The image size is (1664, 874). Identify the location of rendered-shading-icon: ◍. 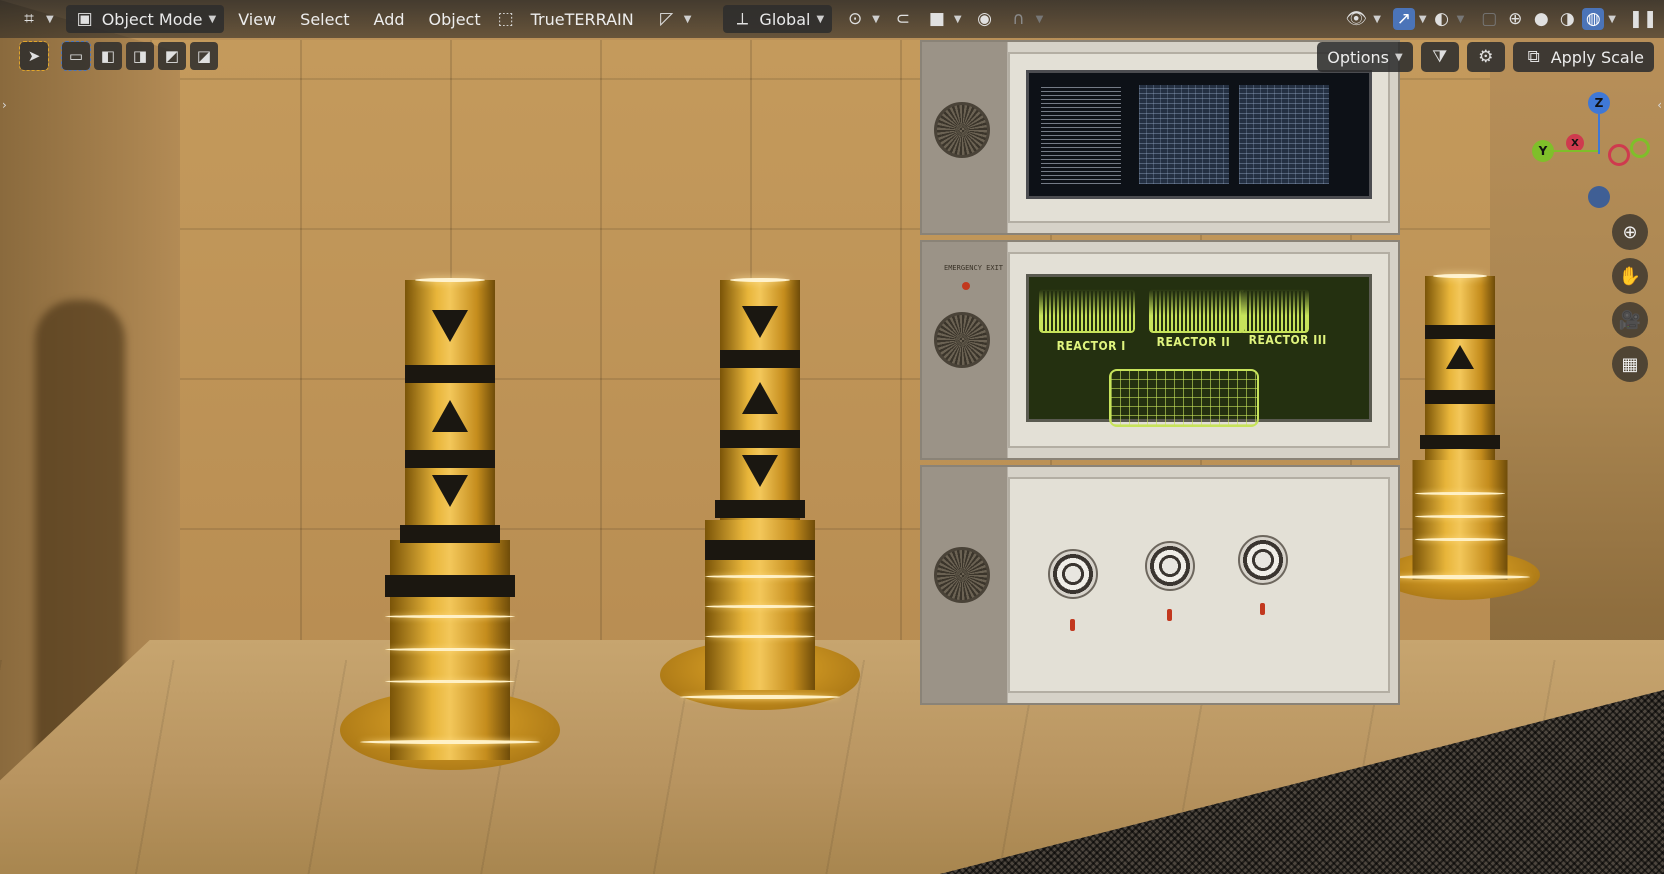
(1593, 19).